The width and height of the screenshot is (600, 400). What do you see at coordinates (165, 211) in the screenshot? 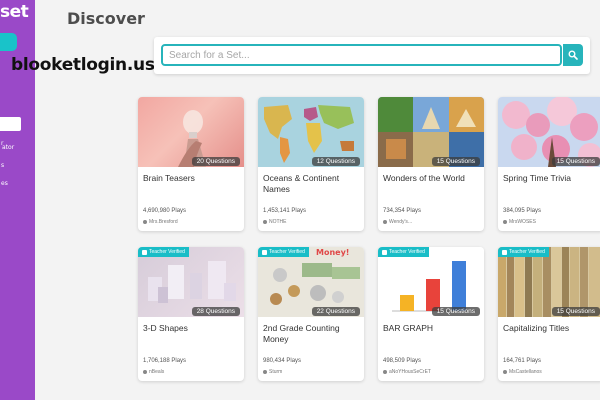
I see `play-count: 4,690,980 Plays` at bounding box center [165, 211].